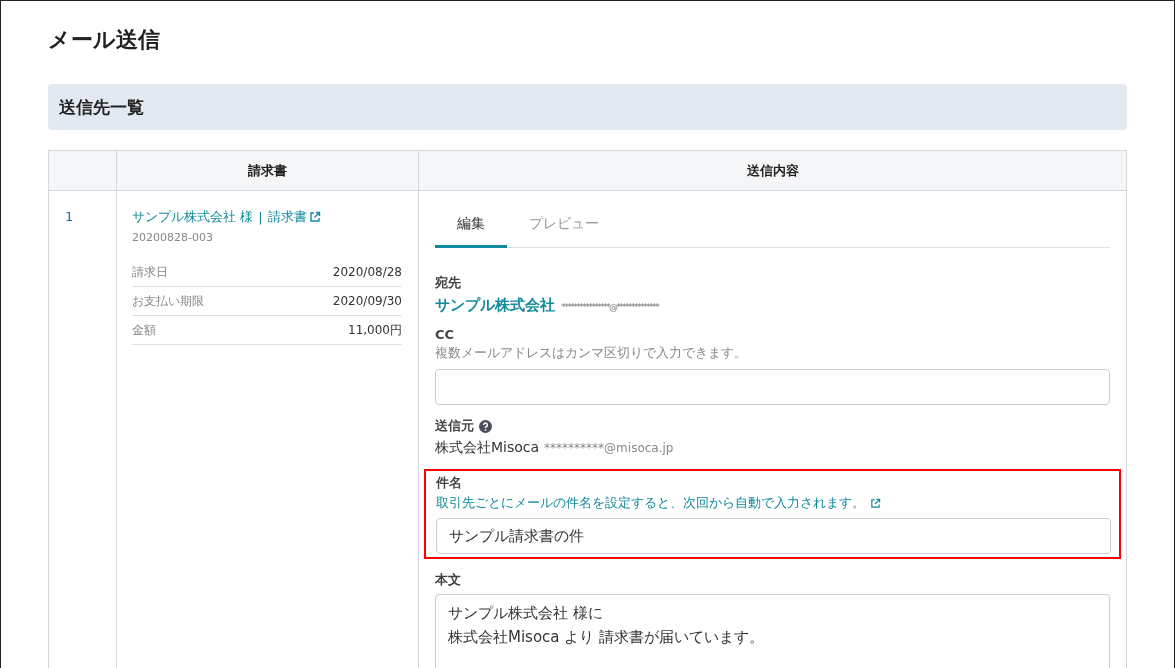 This screenshot has height=668, width=1175. Describe the element at coordinates (168, 301) in the screenshot. I see `detail-label: お支払い期限` at that location.